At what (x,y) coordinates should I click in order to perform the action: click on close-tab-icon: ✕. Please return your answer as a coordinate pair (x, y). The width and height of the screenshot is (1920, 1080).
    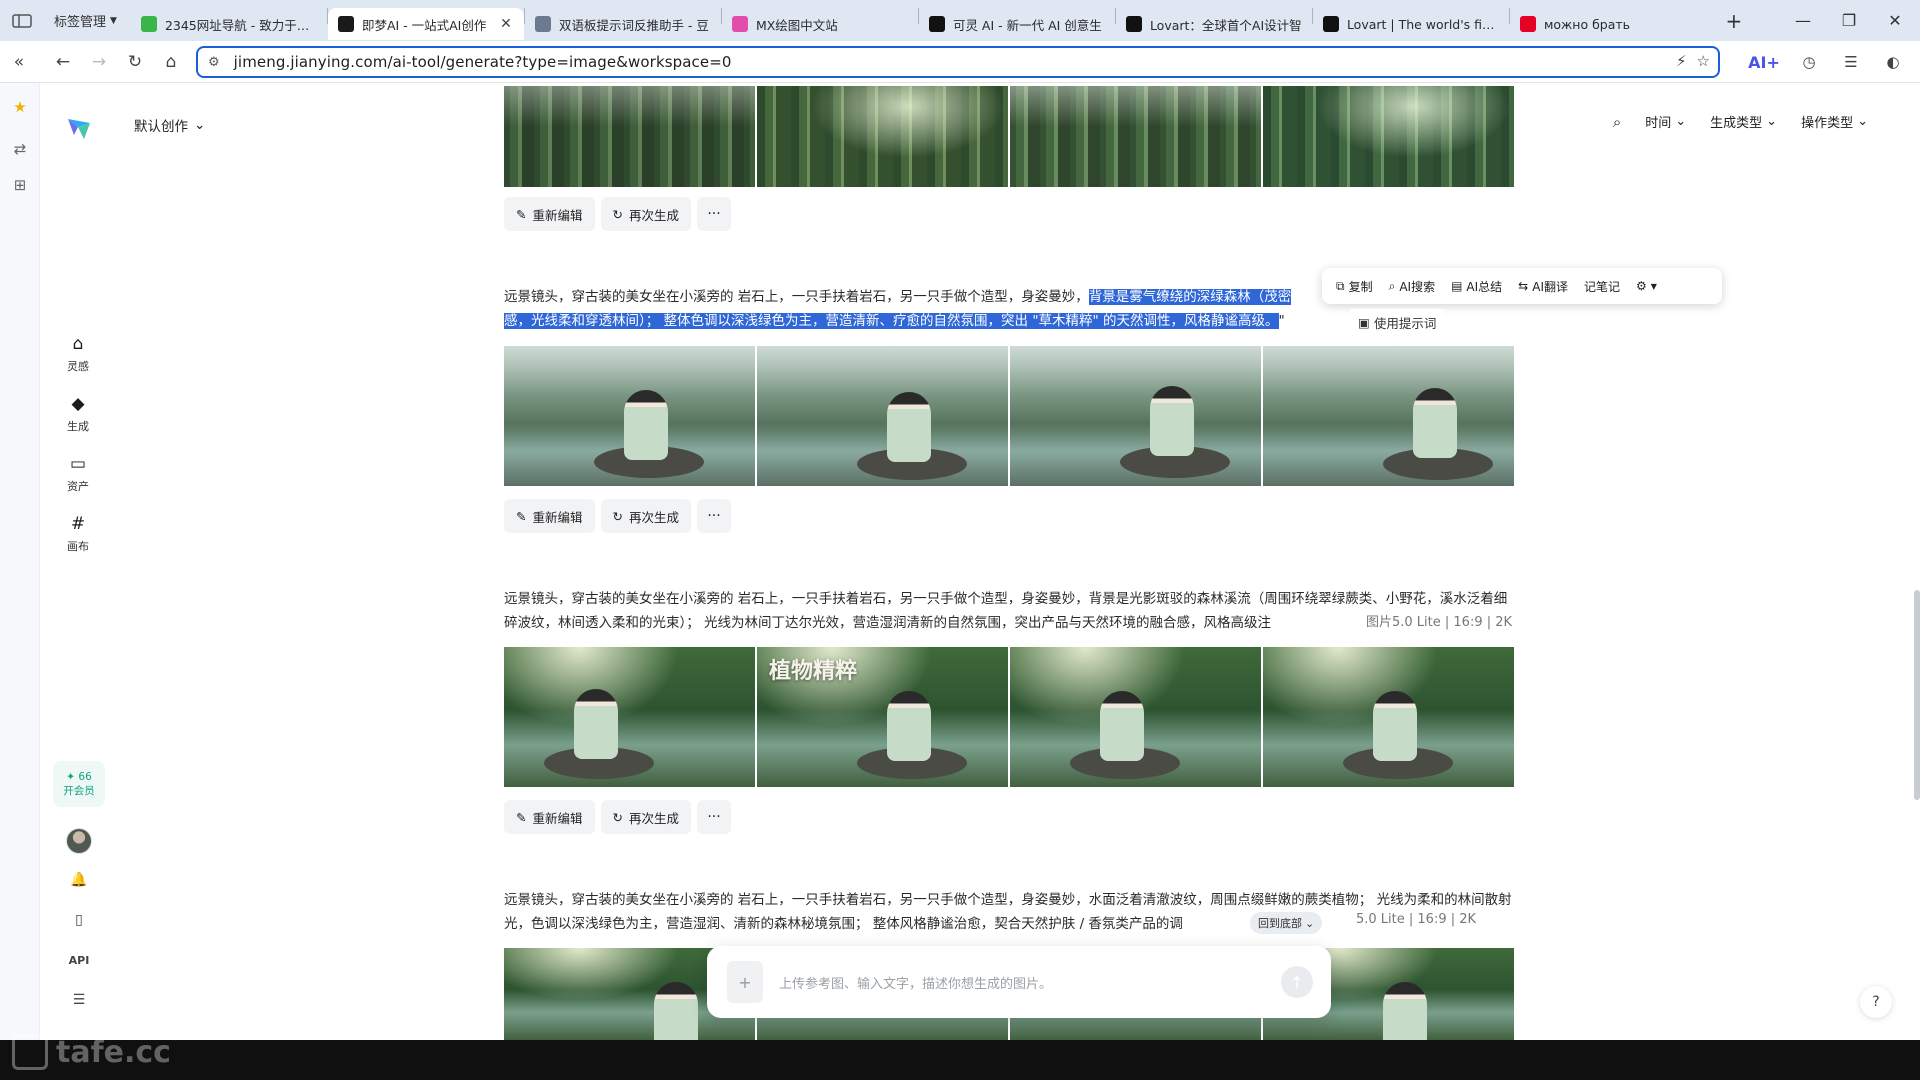
    Looking at the image, I should click on (506, 24).